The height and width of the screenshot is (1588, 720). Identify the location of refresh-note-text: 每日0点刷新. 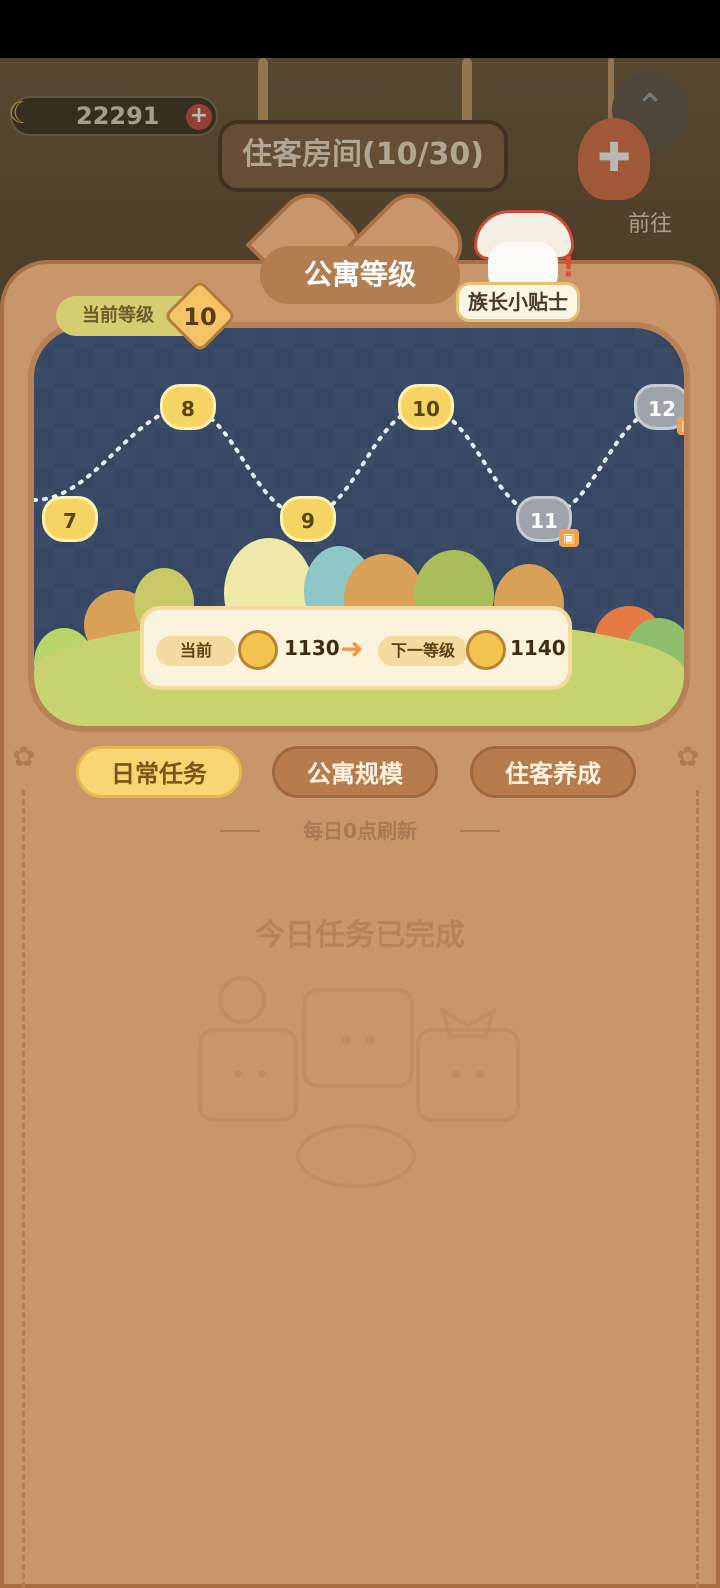
(360, 831).